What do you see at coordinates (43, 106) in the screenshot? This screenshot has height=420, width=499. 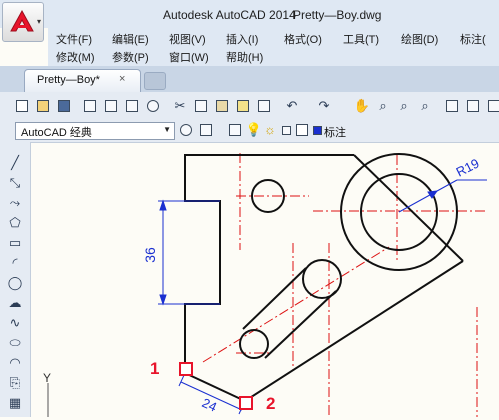 I see `open-icon` at bounding box center [43, 106].